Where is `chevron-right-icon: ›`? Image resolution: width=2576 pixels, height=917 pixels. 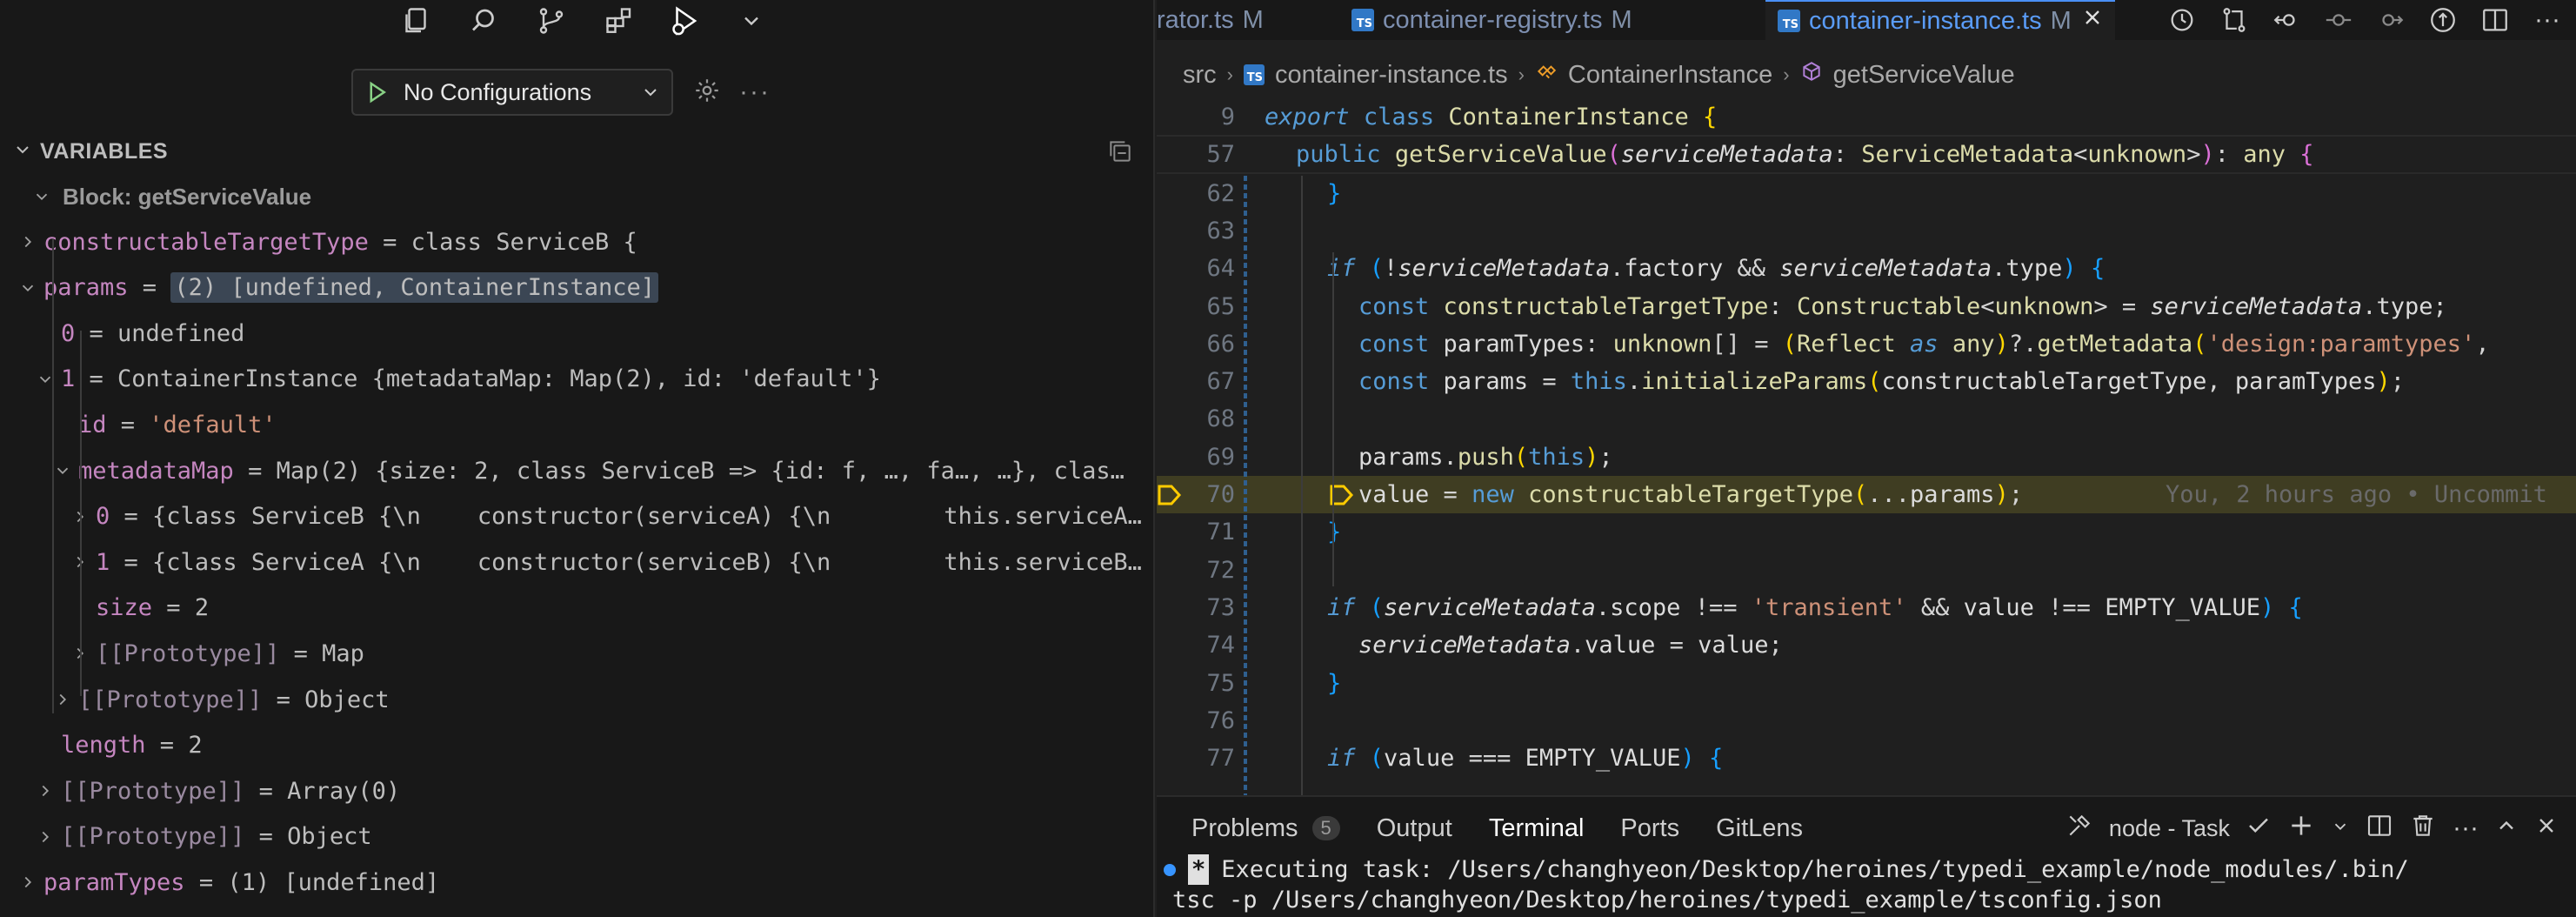 chevron-right-icon: › is located at coordinates (1229, 74).